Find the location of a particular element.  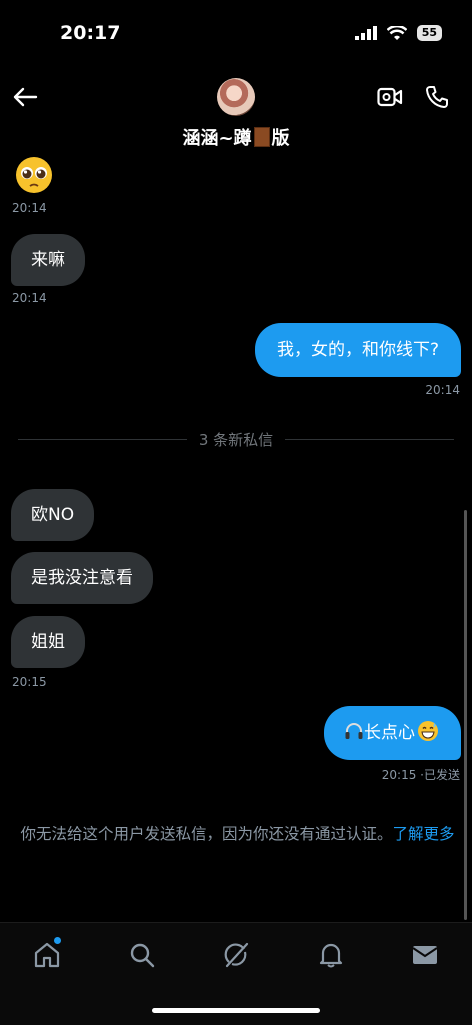

tab-messages is located at coordinates (425, 955).